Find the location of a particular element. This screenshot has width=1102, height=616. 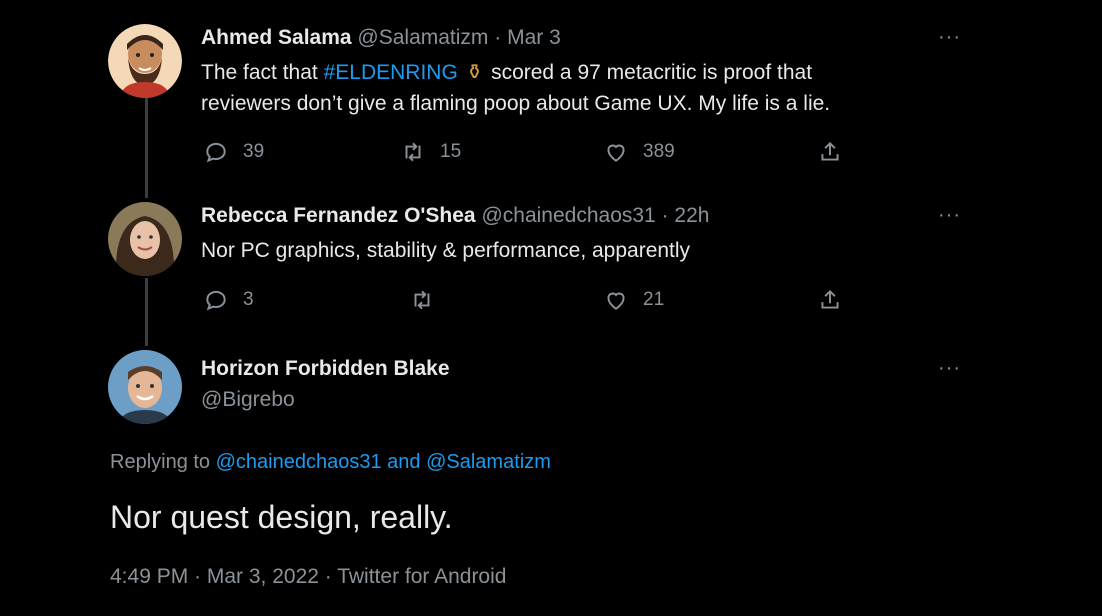

user-handle: @Bigrebo is located at coordinates (248, 400).